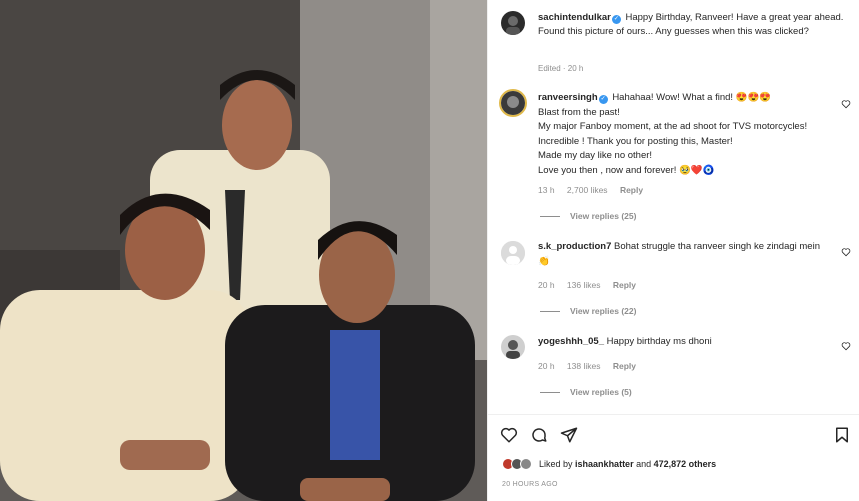  What do you see at coordinates (526, 464) in the screenshot?
I see `liker-avatar` at bounding box center [526, 464].